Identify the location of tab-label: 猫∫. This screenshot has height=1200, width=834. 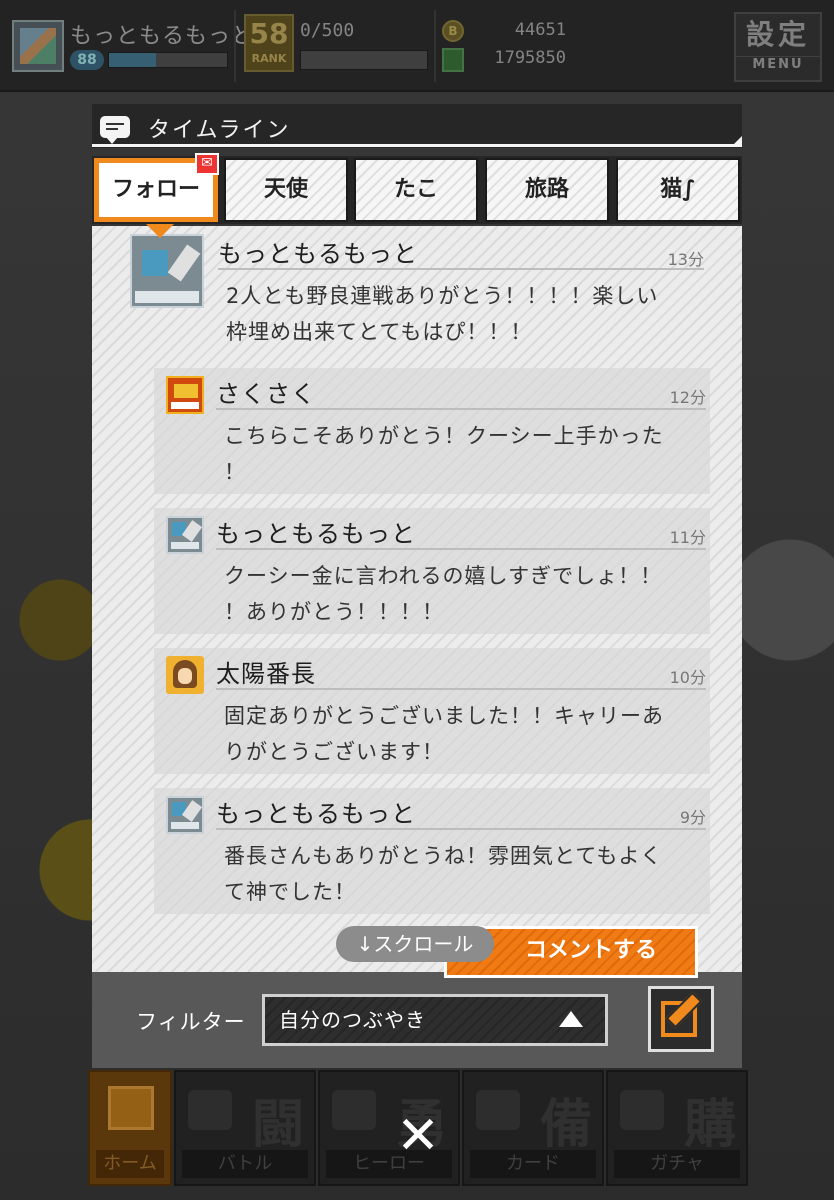
(678, 189).